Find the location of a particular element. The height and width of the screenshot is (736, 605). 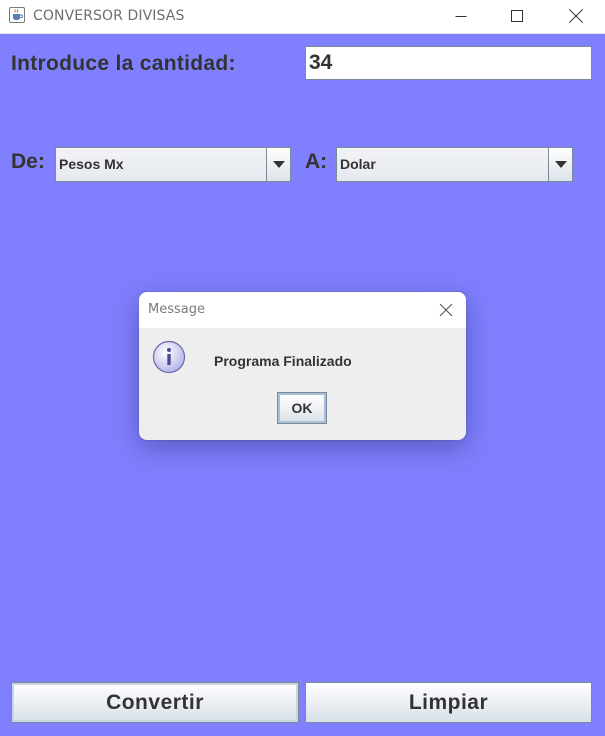

maximize-icon is located at coordinates (517, 16).